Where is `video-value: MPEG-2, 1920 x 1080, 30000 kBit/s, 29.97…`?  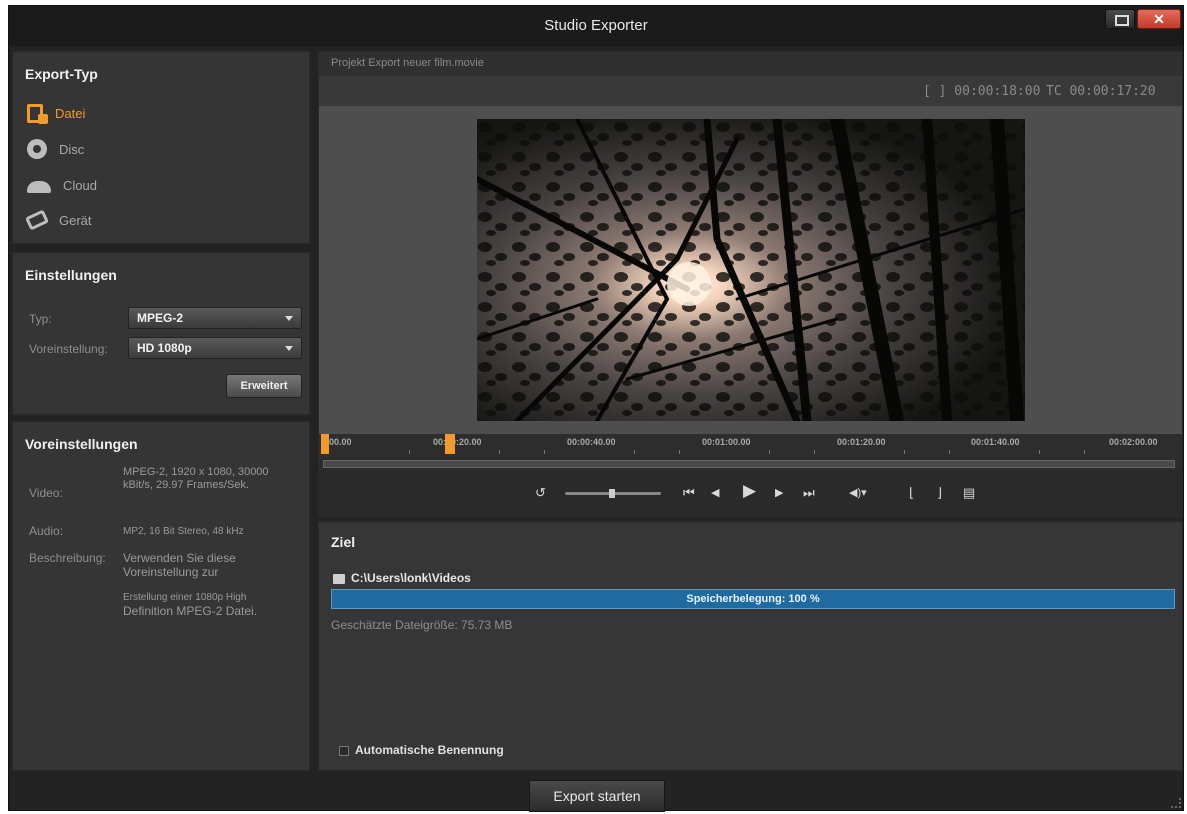 video-value: MPEG-2, 1920 x 1080, 30000 kBit/s, 29.97… is located at coordinates (196, 478).